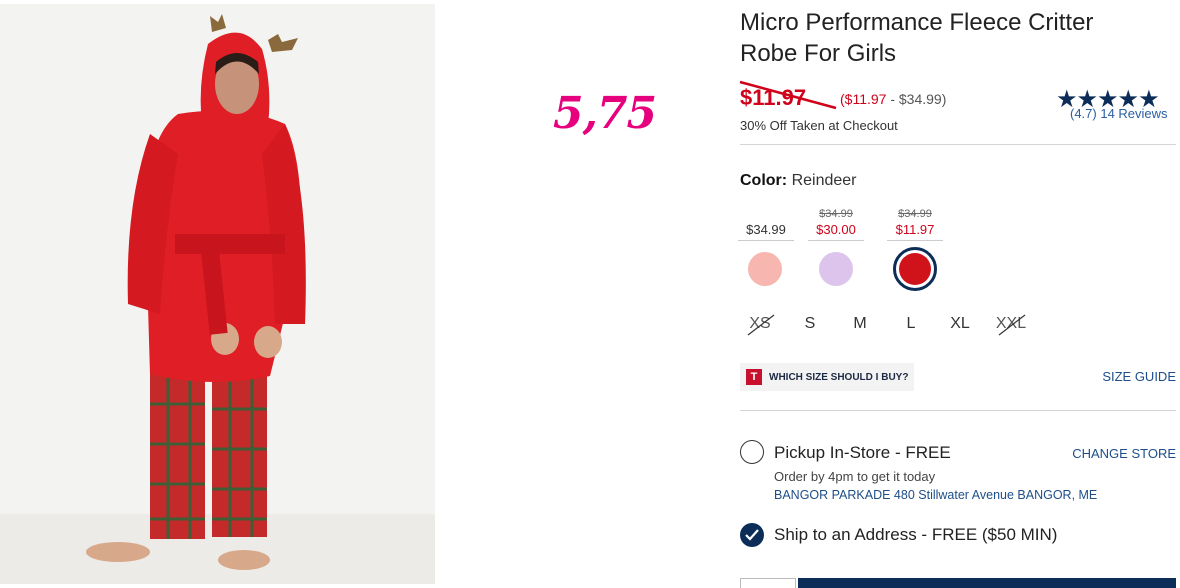 This screenshot has height=588, width=1180. Describe the element at coordinates (855, 476) in the screenshot. I see `pickup-cutoff: Order by 4pm to get it today` at that location.